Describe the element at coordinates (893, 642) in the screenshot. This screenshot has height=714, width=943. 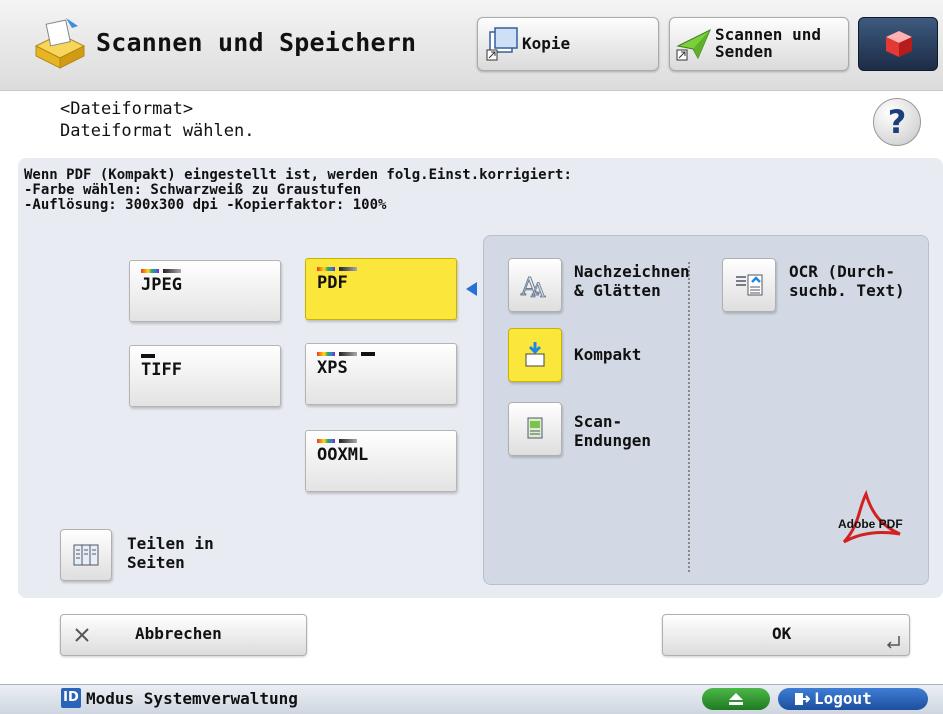
I see `enter-corner-icon` at that location.